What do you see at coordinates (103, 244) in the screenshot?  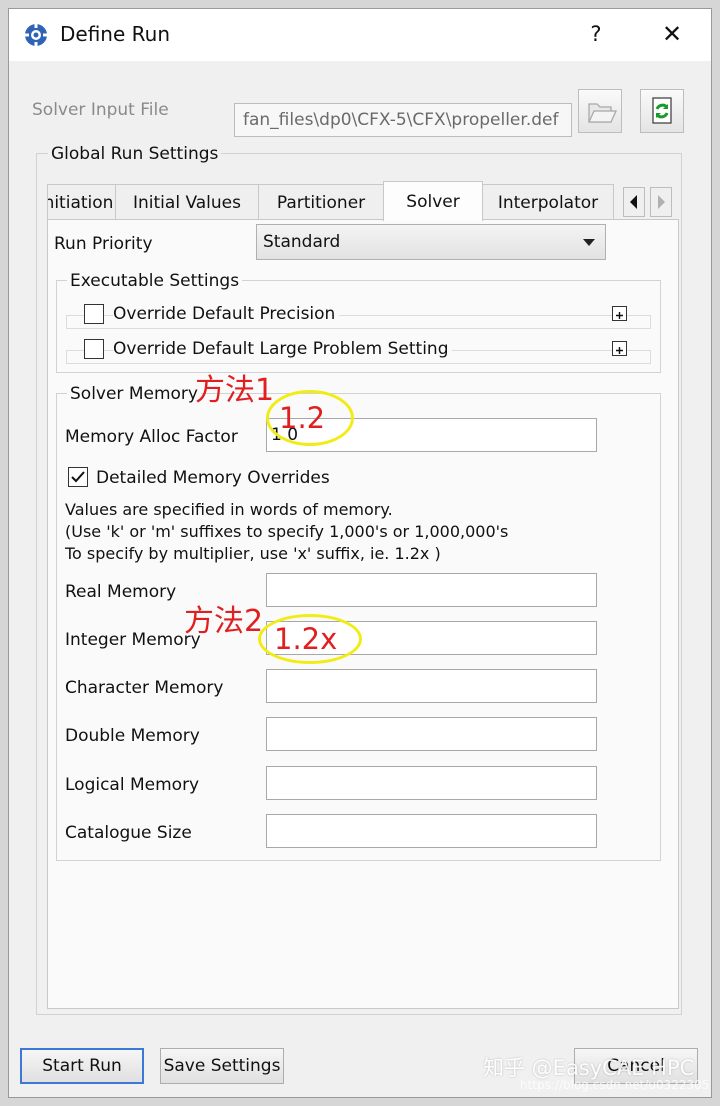 I see `run-priority-label: Run Priority` at bounding box center [103, 244].